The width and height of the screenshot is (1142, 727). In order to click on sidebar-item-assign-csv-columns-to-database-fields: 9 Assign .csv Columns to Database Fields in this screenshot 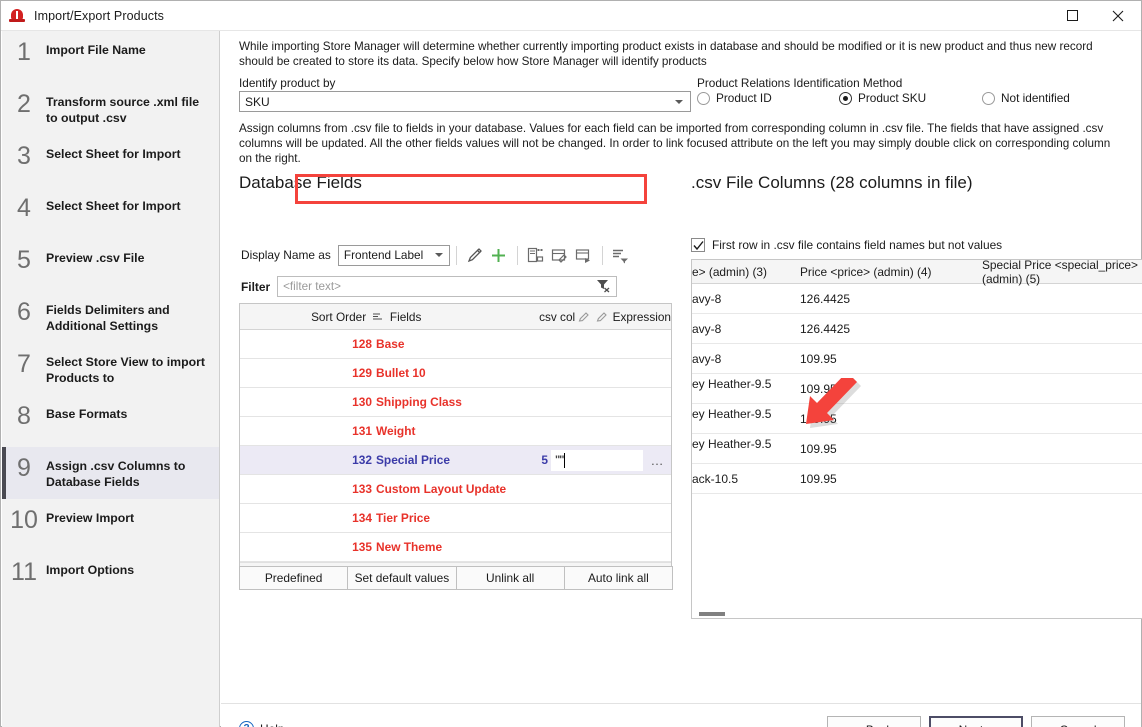, I will do `click(110, 473)`.